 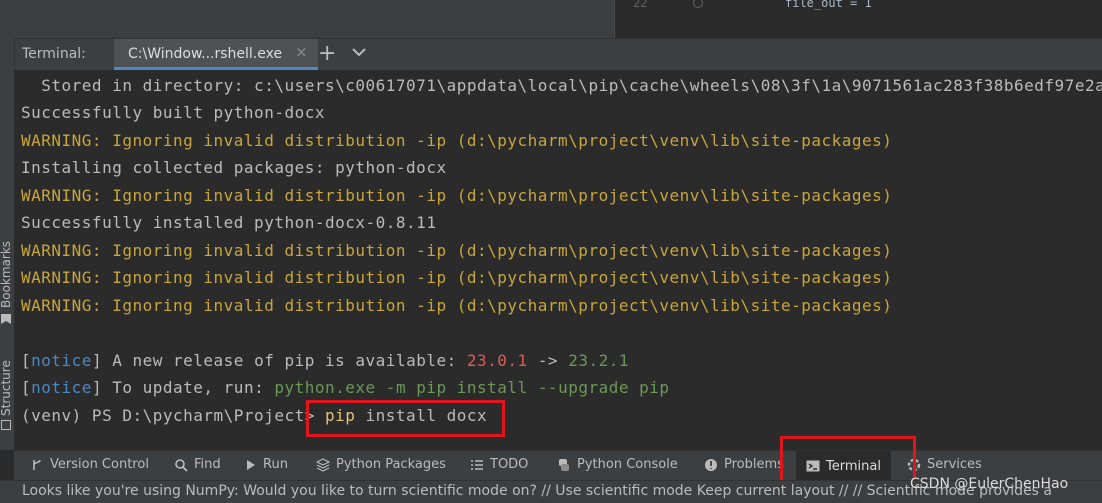 What do you see at coordinates (828, 5) in the screenshot?
I see `code-fragment: file_out = 1` at bounding box center [828, 5].